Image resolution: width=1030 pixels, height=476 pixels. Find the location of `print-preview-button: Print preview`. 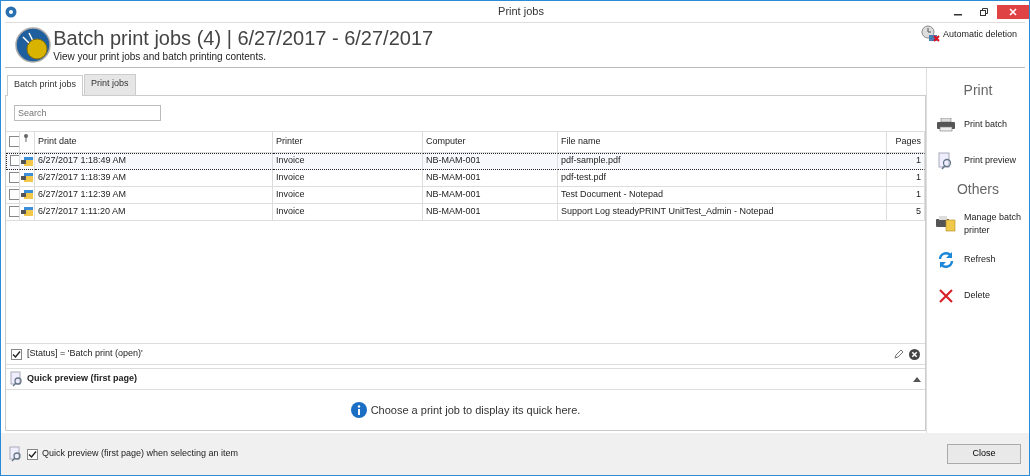

print-preview-button: Print preview is located at coordinates (978, 161).